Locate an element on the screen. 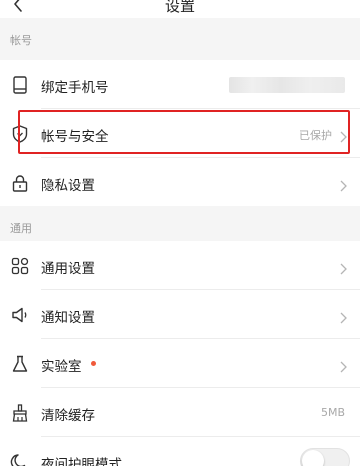 Image resolution: width=360 pixels, height=466 pixels. row-label: 通用设置 is located at coordinates (68, 269).